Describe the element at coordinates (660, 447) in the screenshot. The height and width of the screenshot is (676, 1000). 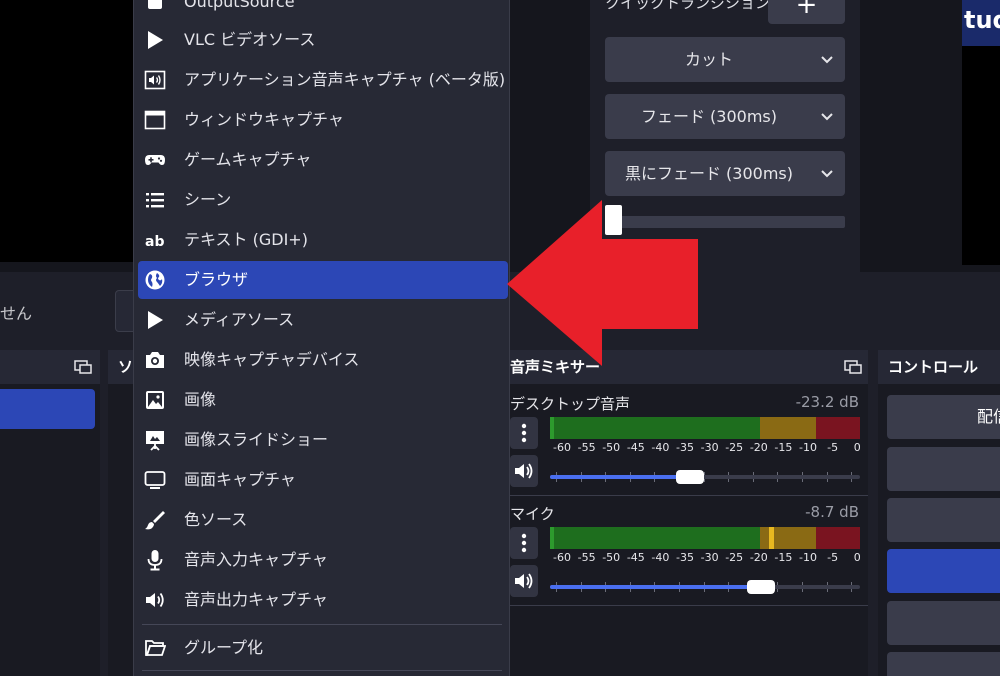
I see `meter-scale-label: -40` at that location.